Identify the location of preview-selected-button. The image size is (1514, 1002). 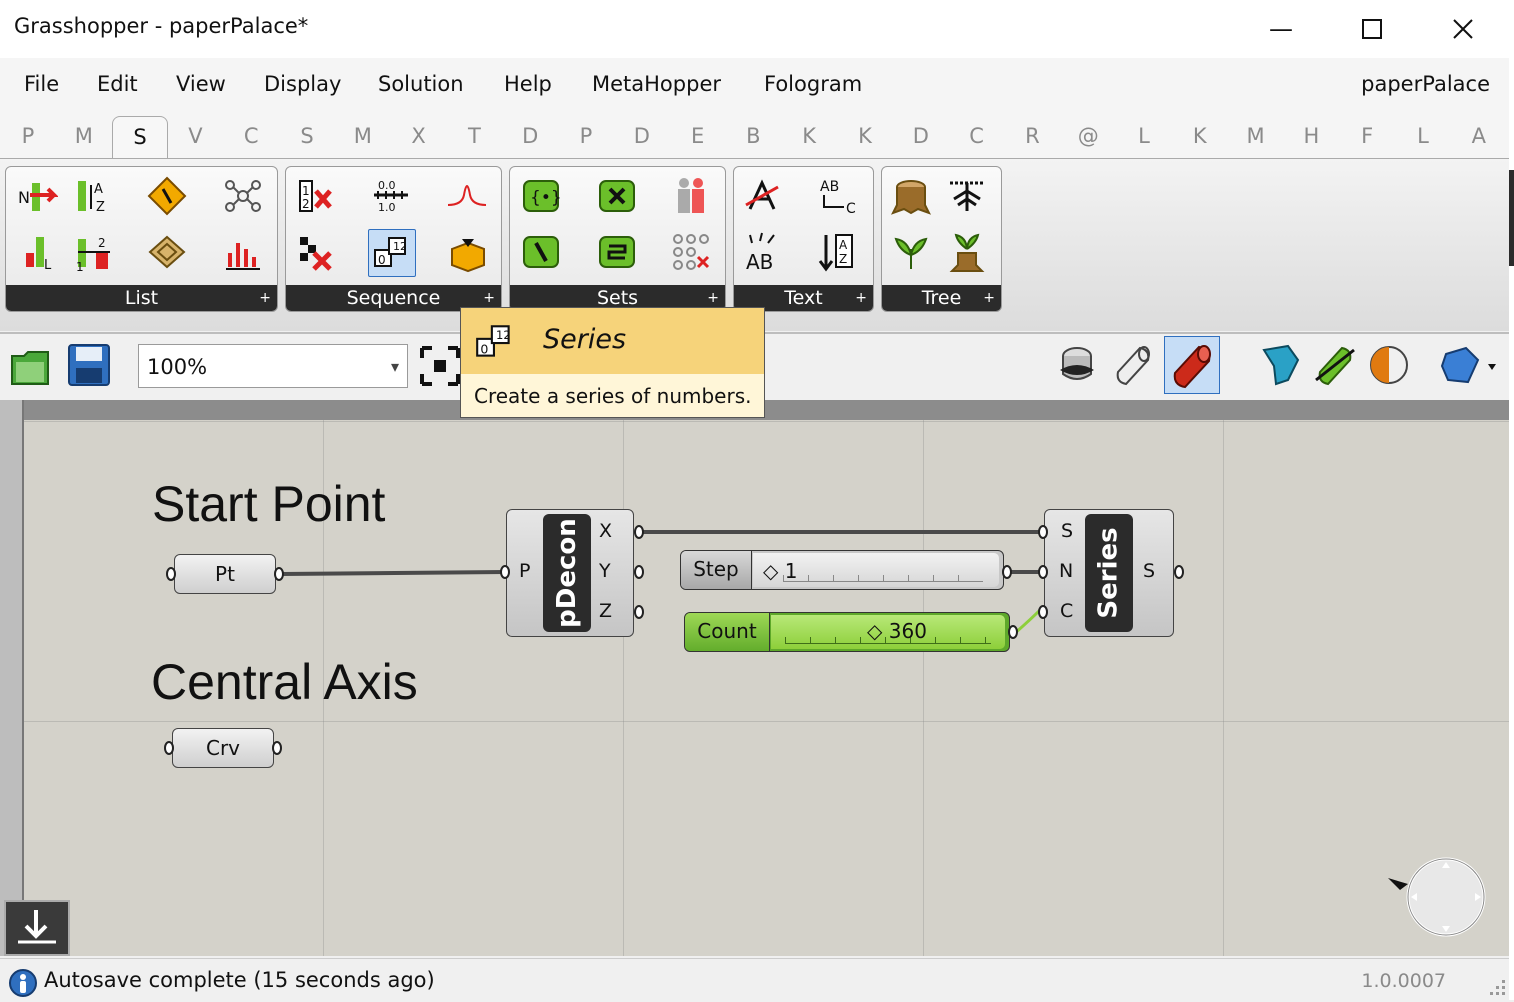
(1281, 365).